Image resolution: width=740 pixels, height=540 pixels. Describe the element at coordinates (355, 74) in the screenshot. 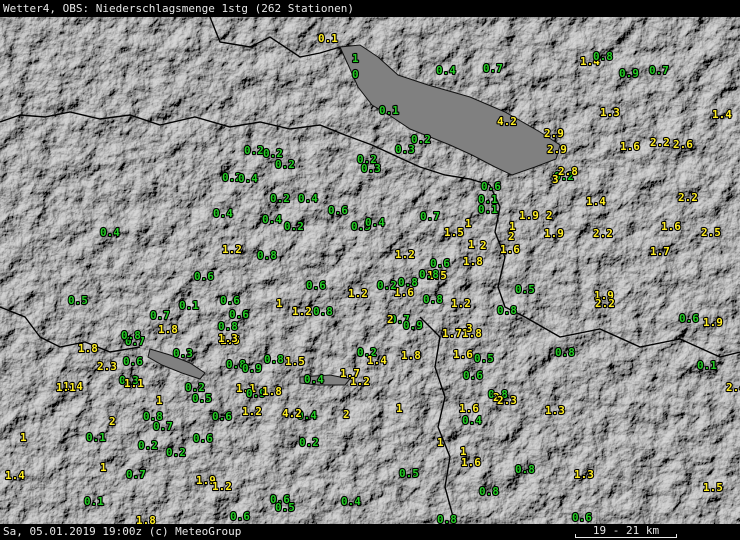

I see `station-value: 0` at that location.